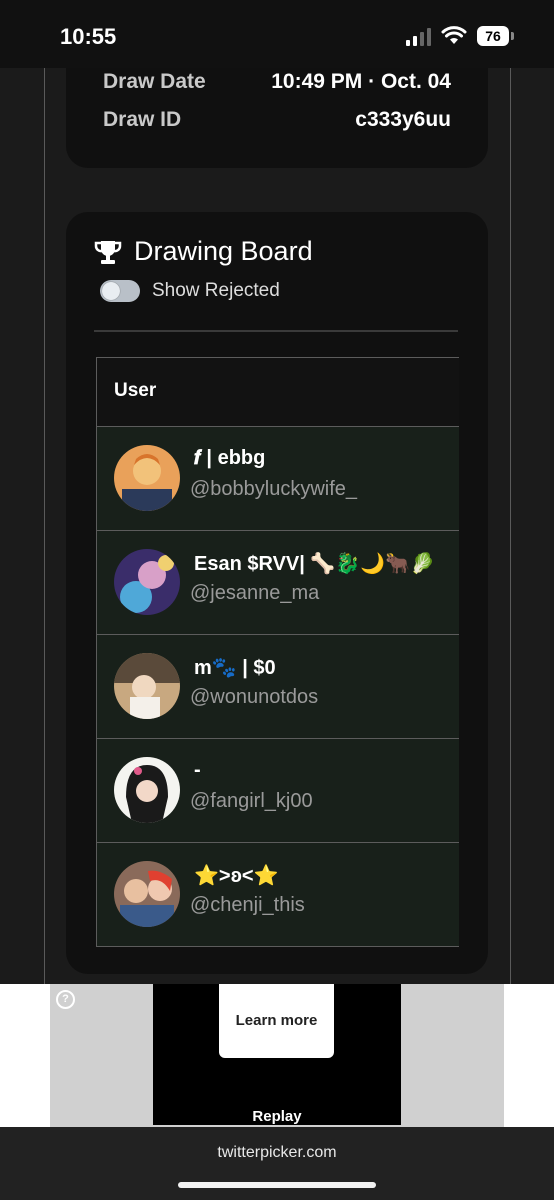 This screenshot has width=554, height=1200. I want to click on column-header-user: User, so click(135, 390).